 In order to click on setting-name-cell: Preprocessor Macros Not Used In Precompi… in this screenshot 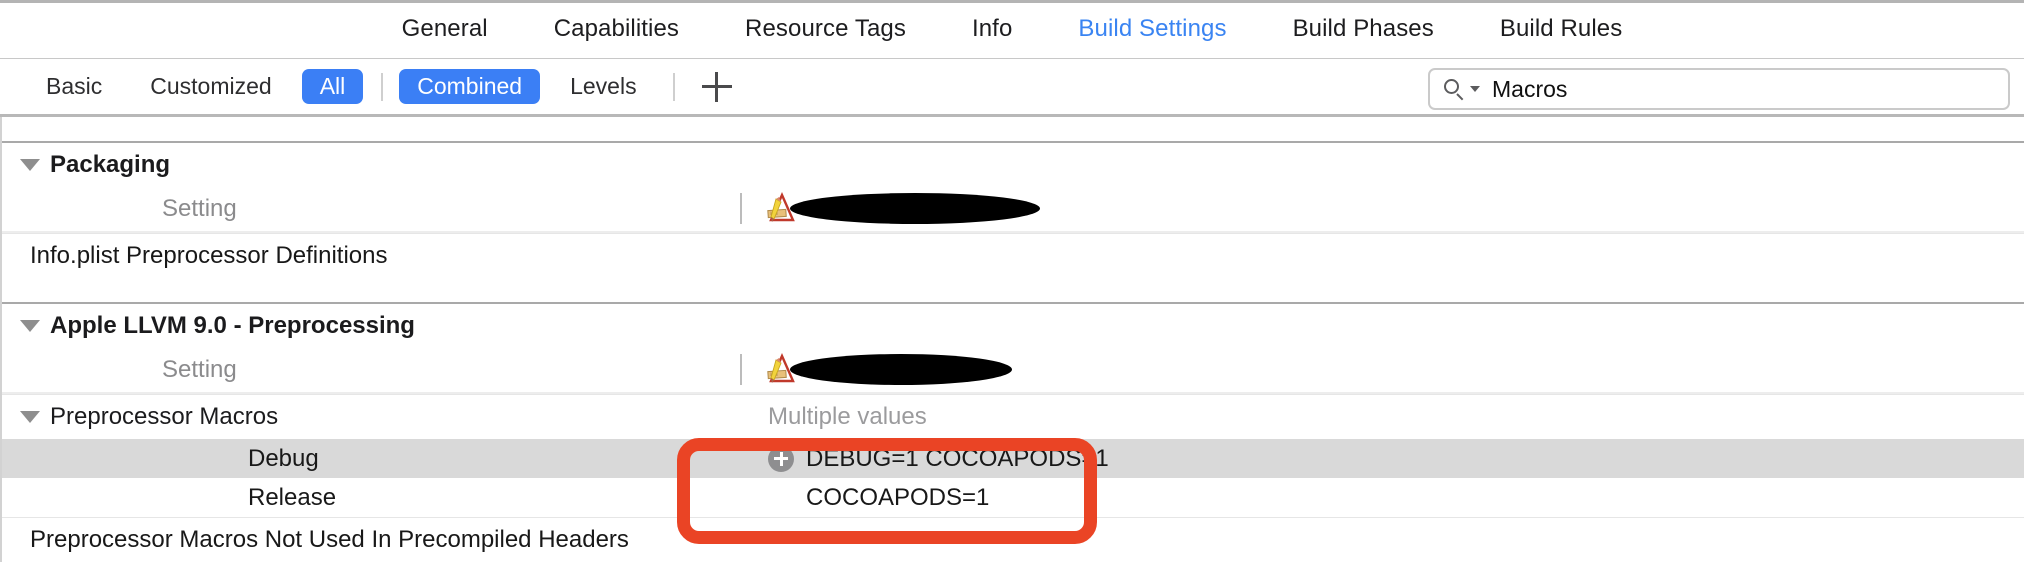, I will do `click(368, 540)`.